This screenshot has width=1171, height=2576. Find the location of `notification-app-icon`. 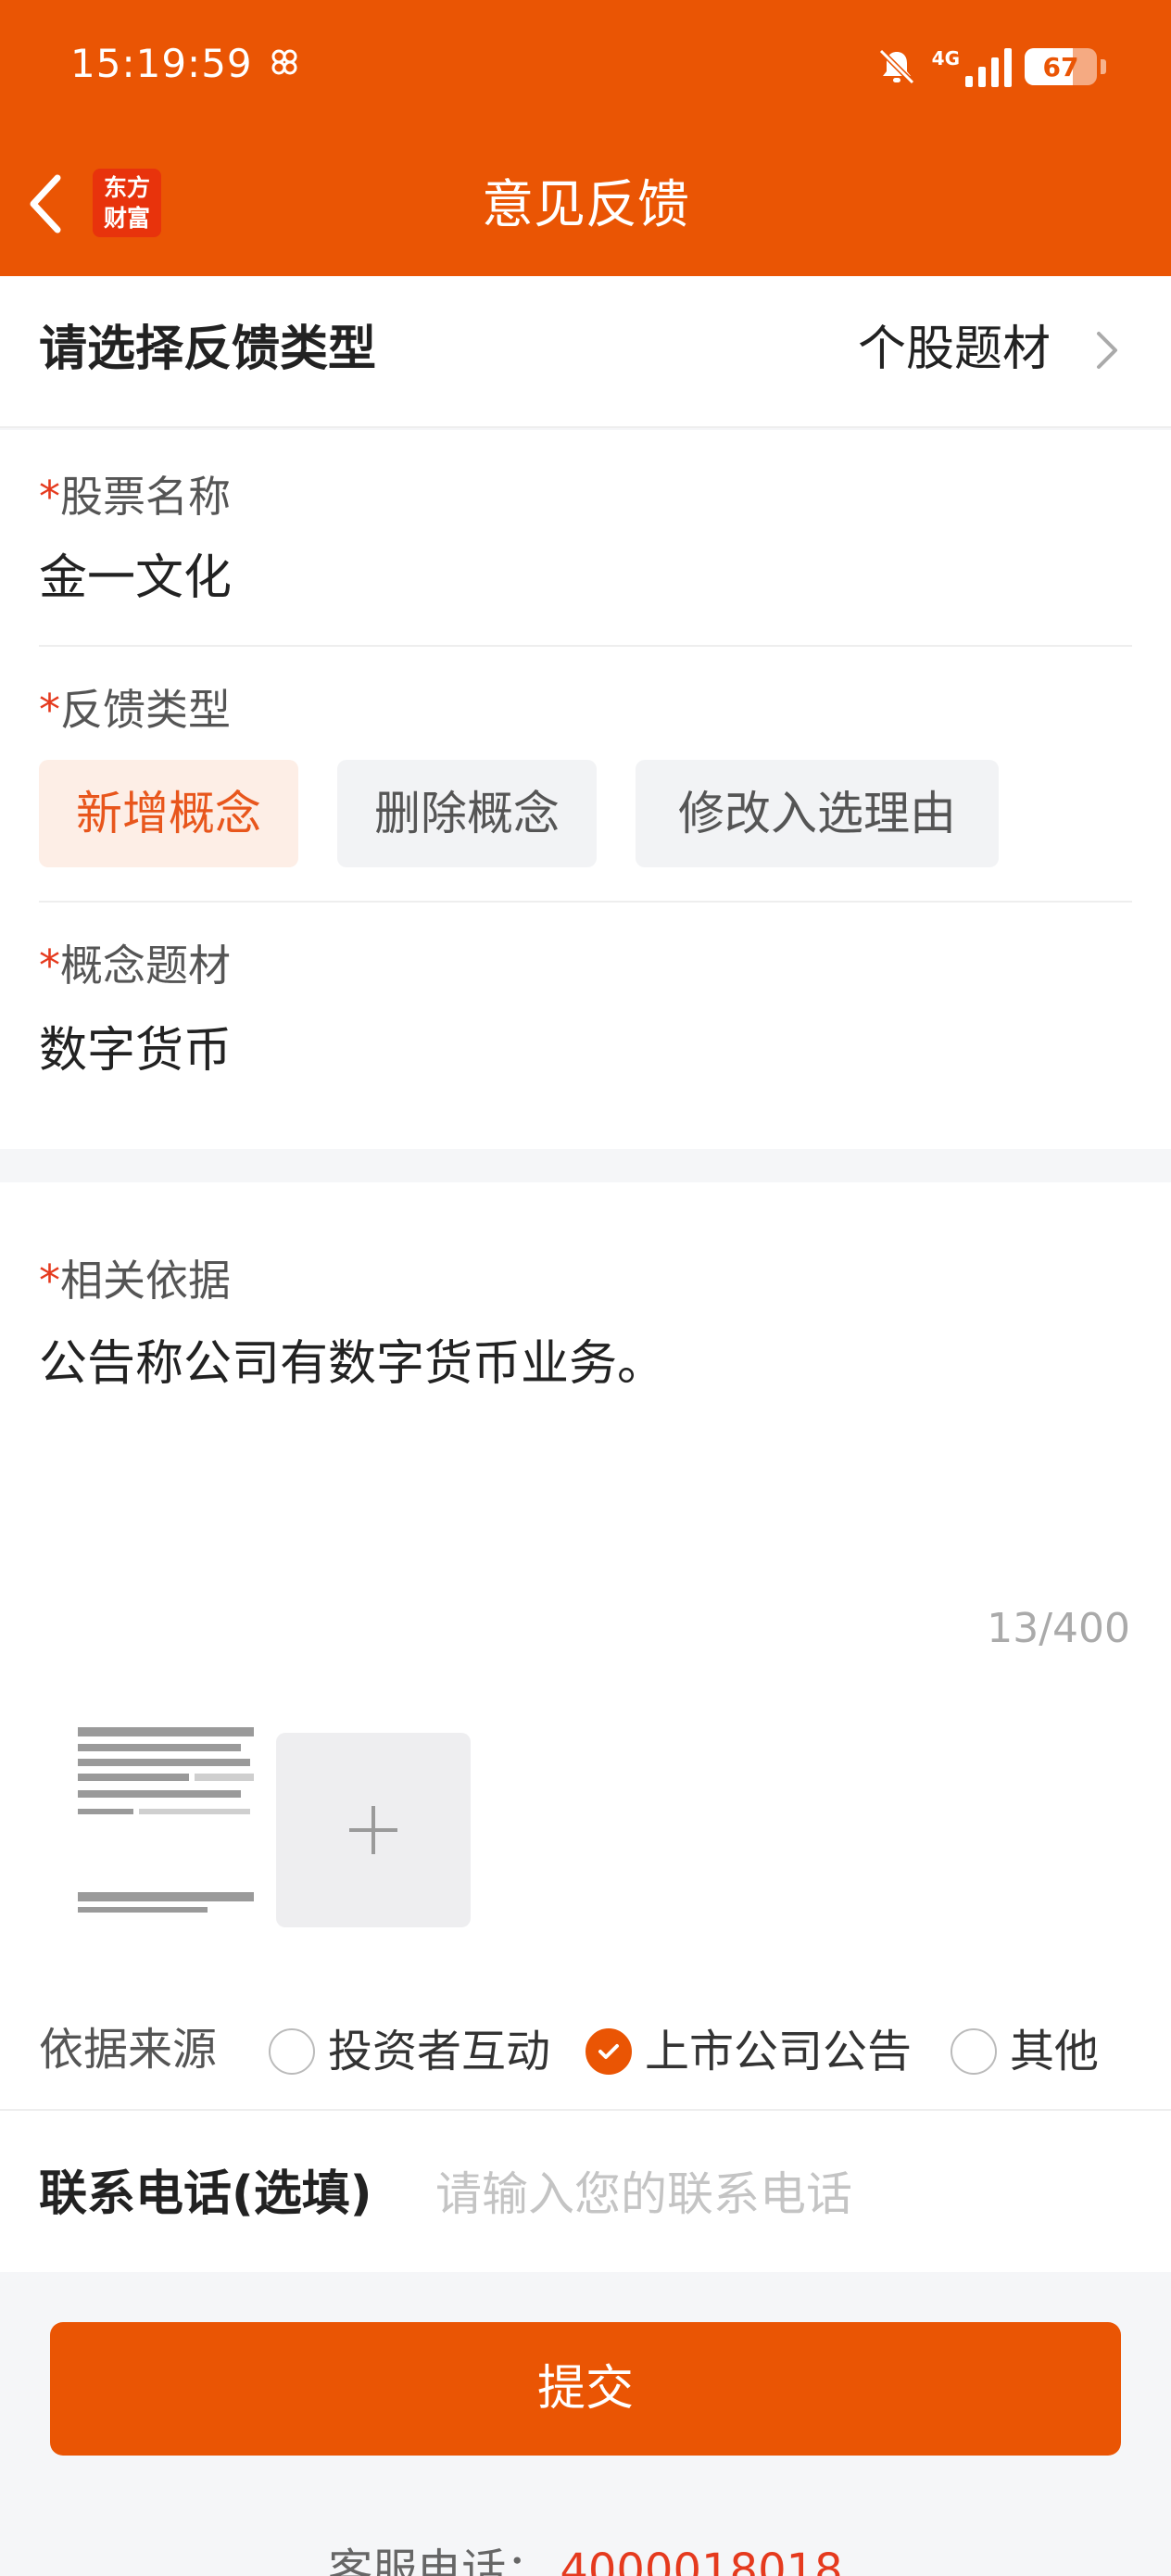

notification-app-icon is located at coordinates (284, 62).